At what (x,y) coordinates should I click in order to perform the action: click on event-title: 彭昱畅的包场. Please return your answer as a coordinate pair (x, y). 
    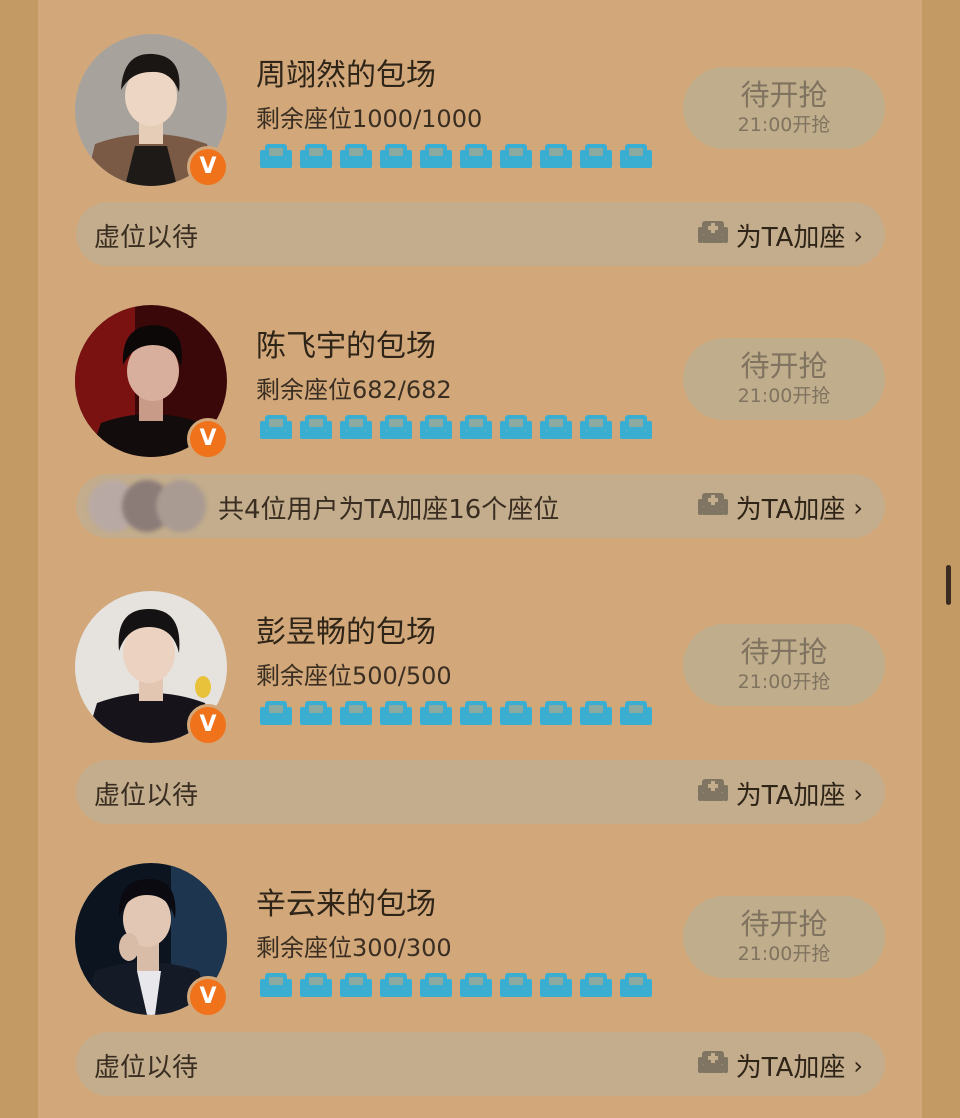
    Looking at the image, I should click on (346, 632).